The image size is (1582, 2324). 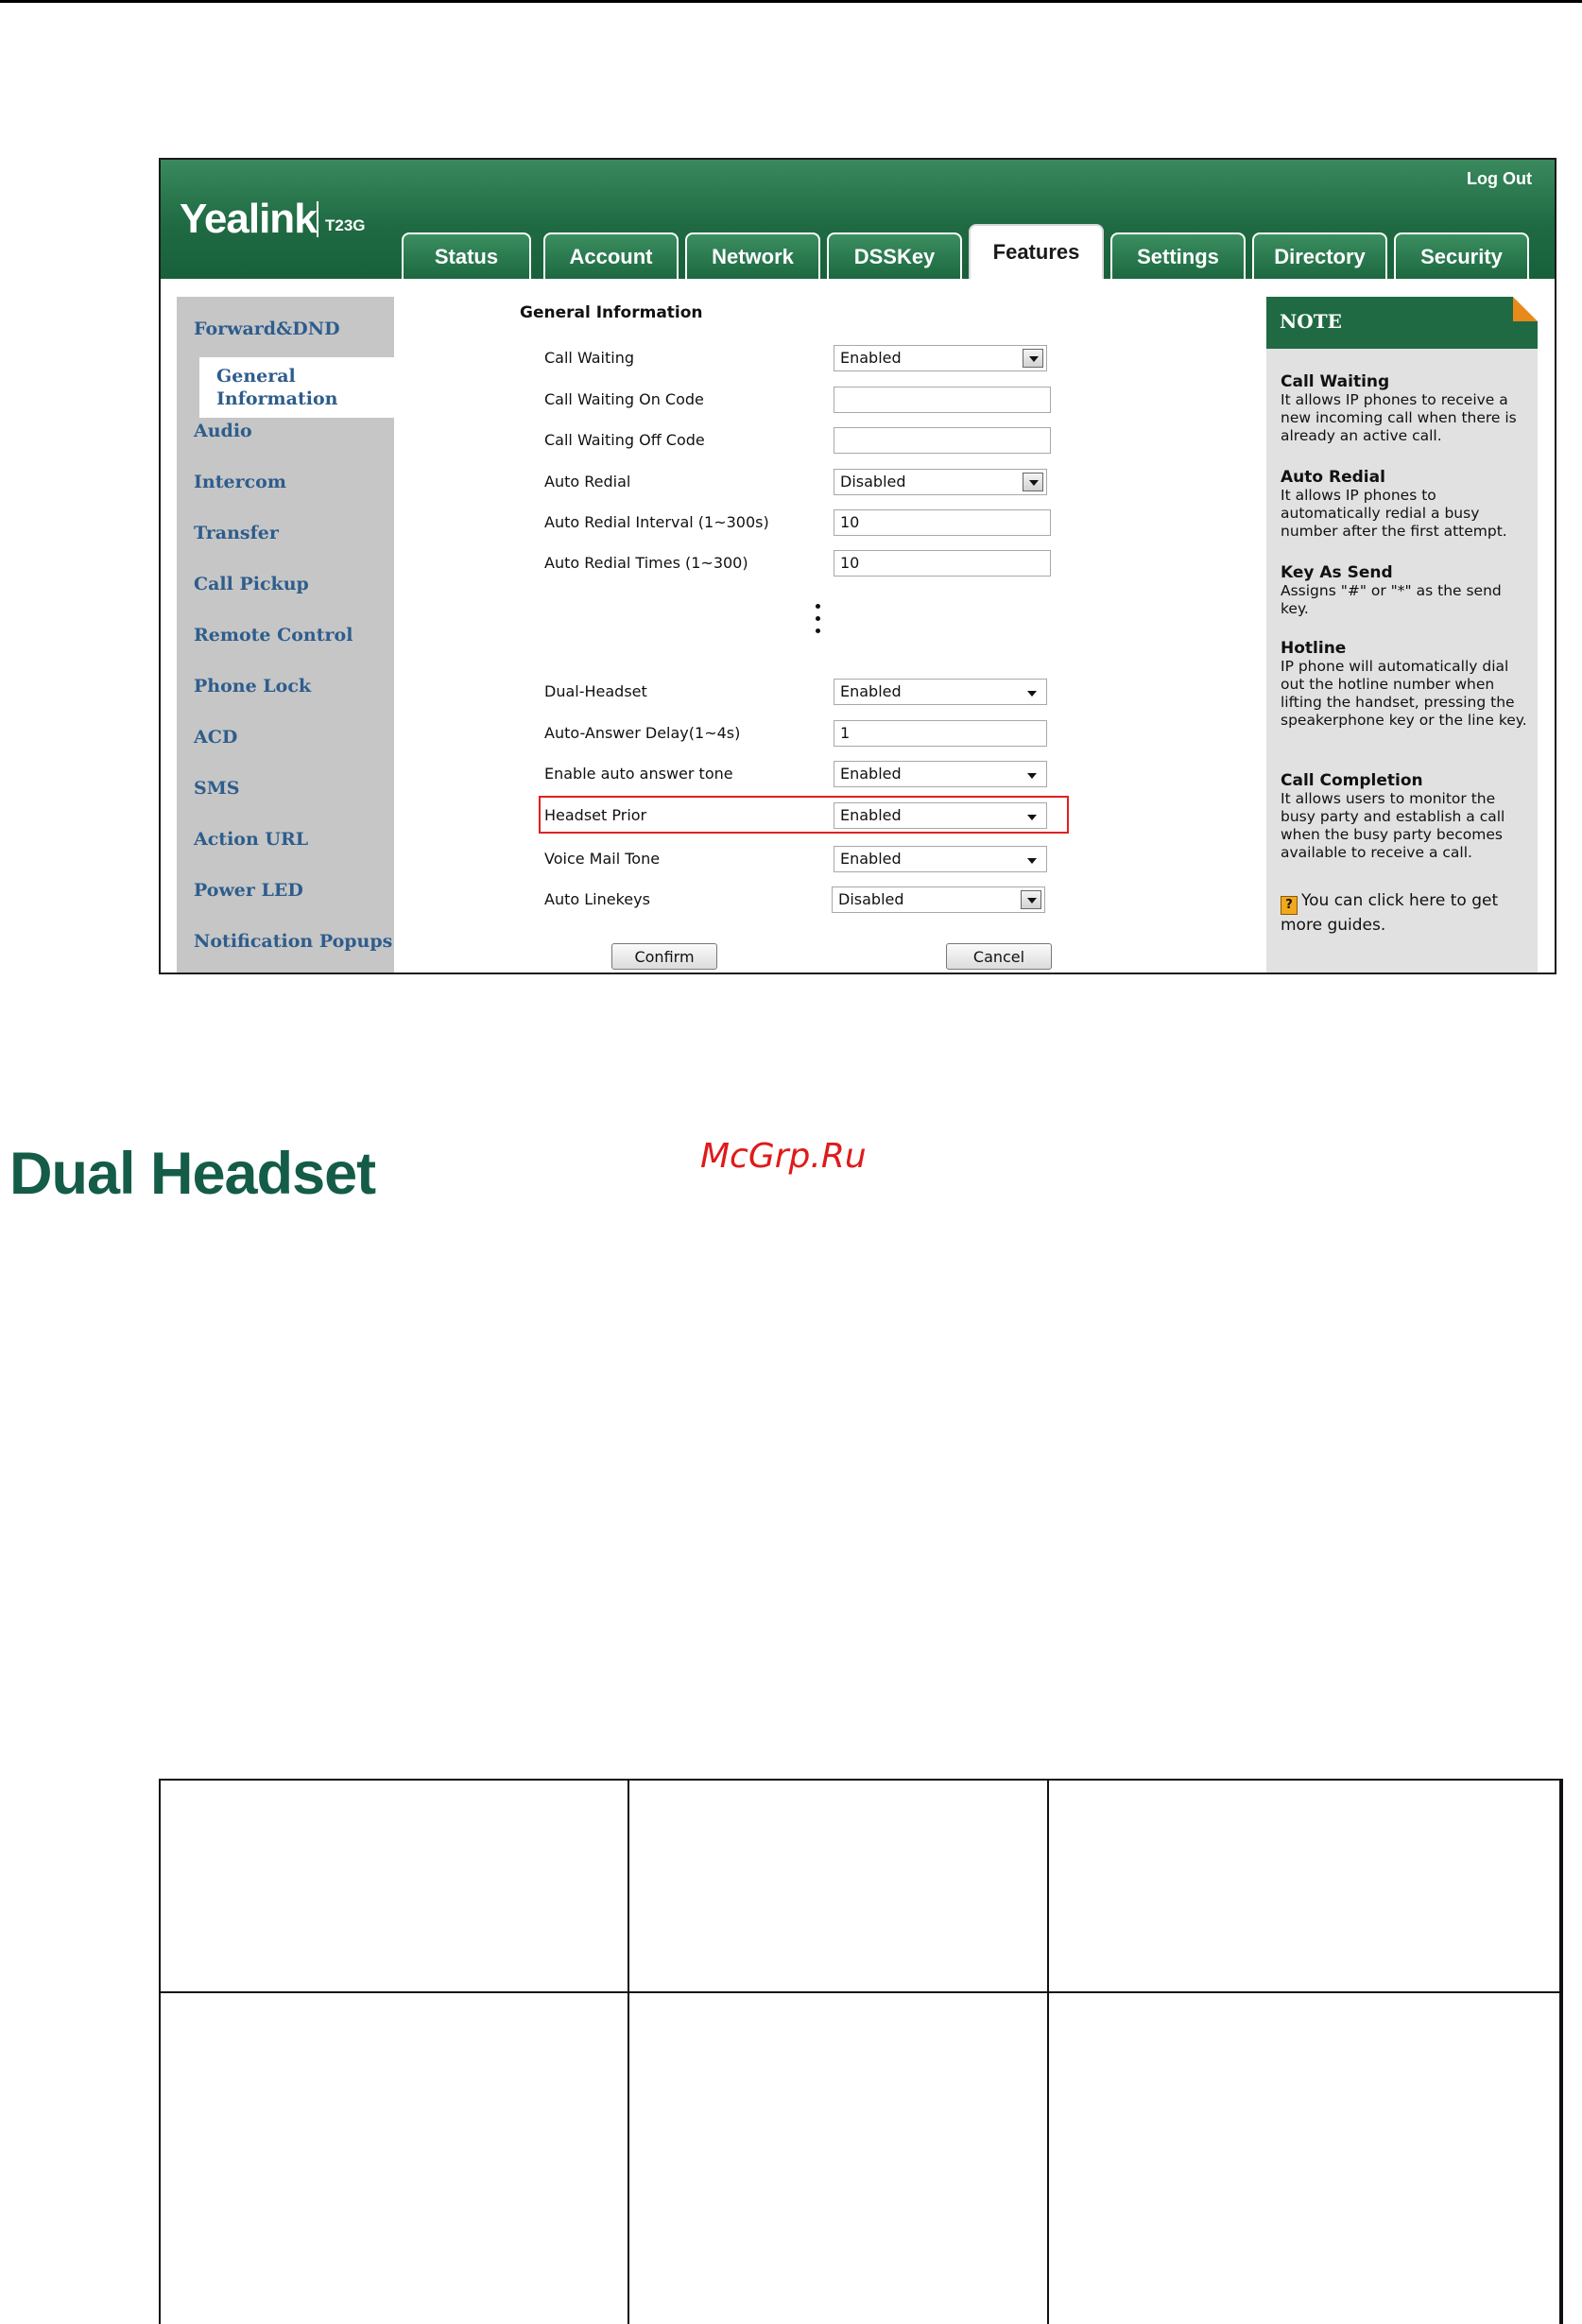 What do you see at coordinates (1320, 256) in the screenshot?
I see `tab-directory: Directory` at bounding box center [1320, 256].